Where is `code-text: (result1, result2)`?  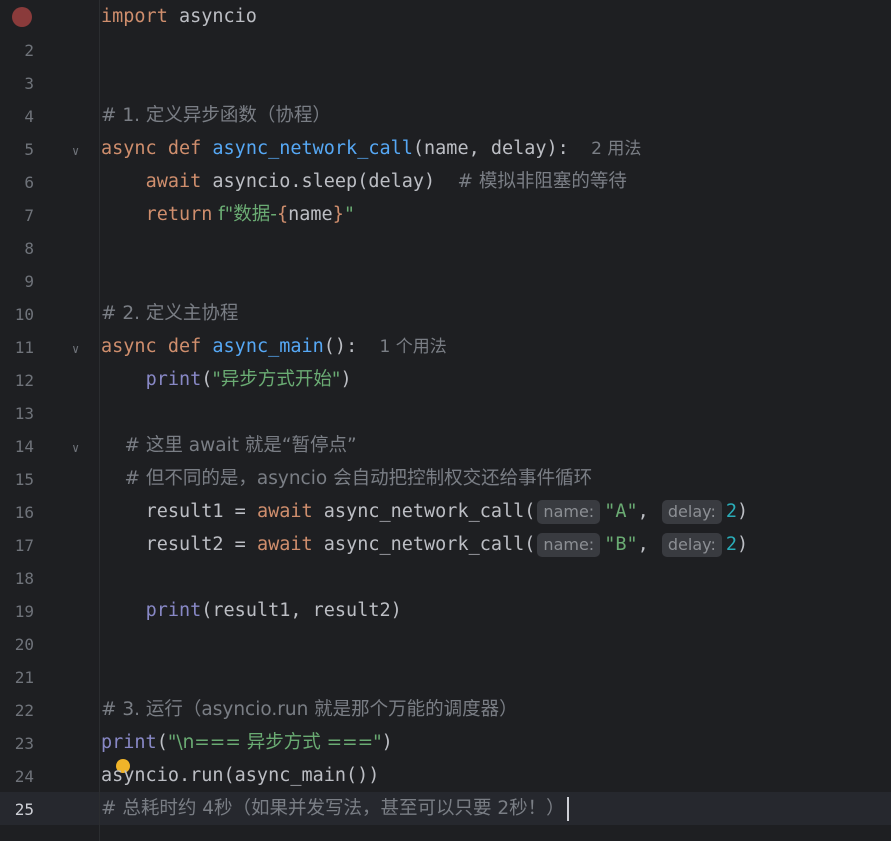 code-text: (result1, result2) is located at coordinates (301, 610).